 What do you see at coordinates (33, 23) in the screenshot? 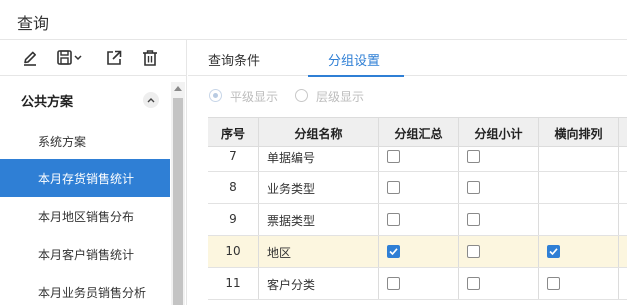
I see `dialog-title: 查询` at bounding box center [33, 23].